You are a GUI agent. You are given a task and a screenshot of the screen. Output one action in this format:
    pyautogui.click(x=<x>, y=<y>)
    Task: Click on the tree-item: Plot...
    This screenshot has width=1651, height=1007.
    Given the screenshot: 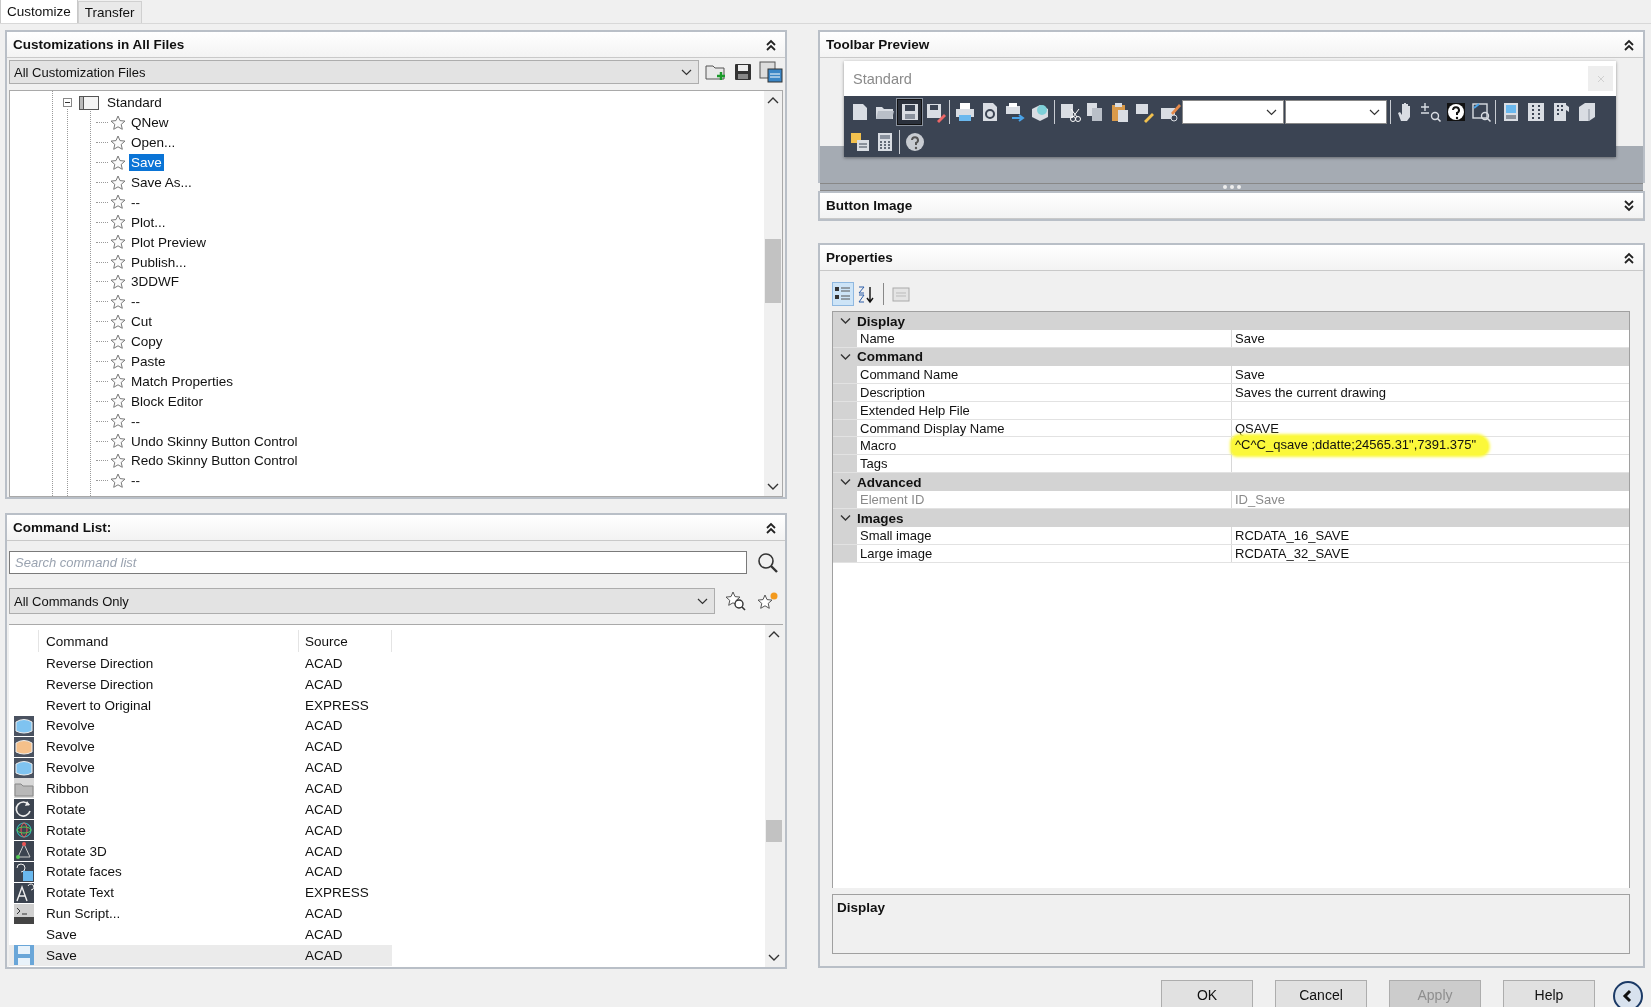 What is the action you would take?
    pyautogui.click(x=148, y=222)
    